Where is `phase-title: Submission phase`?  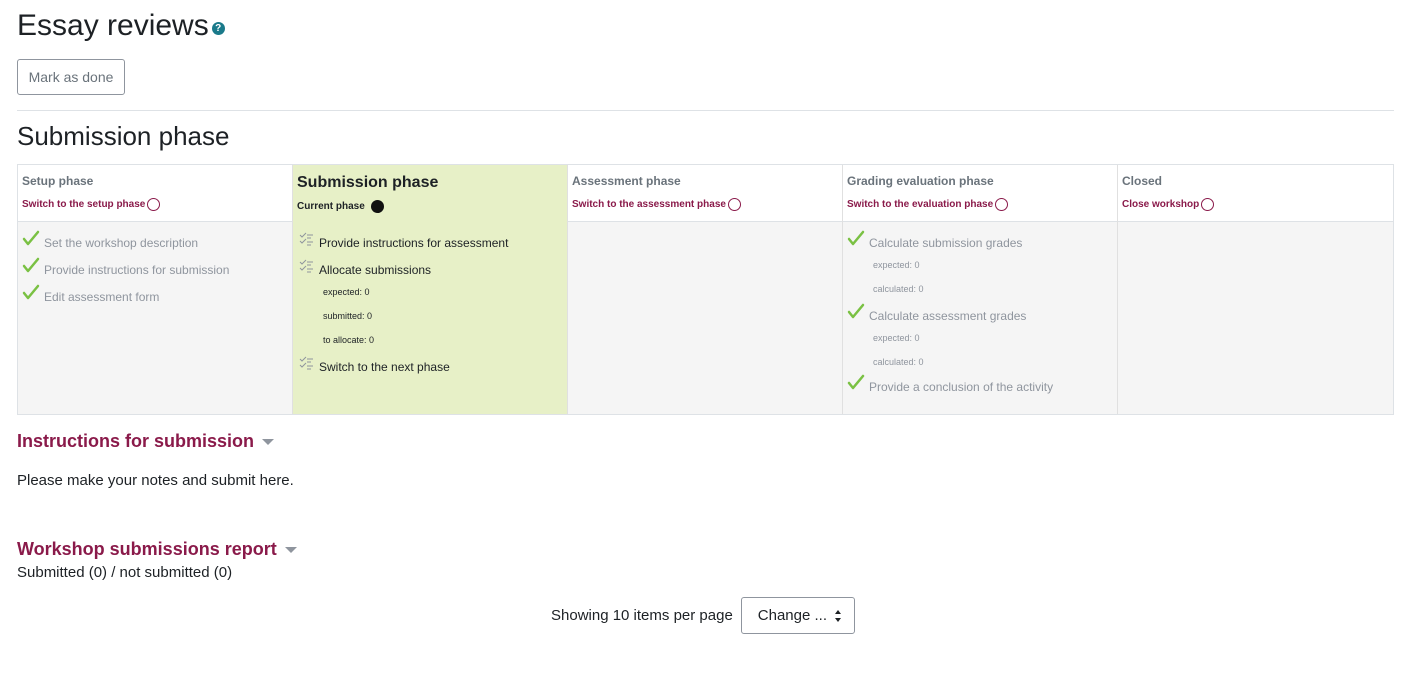
phase-title: Submission phase is located at coordinates (368, 182).